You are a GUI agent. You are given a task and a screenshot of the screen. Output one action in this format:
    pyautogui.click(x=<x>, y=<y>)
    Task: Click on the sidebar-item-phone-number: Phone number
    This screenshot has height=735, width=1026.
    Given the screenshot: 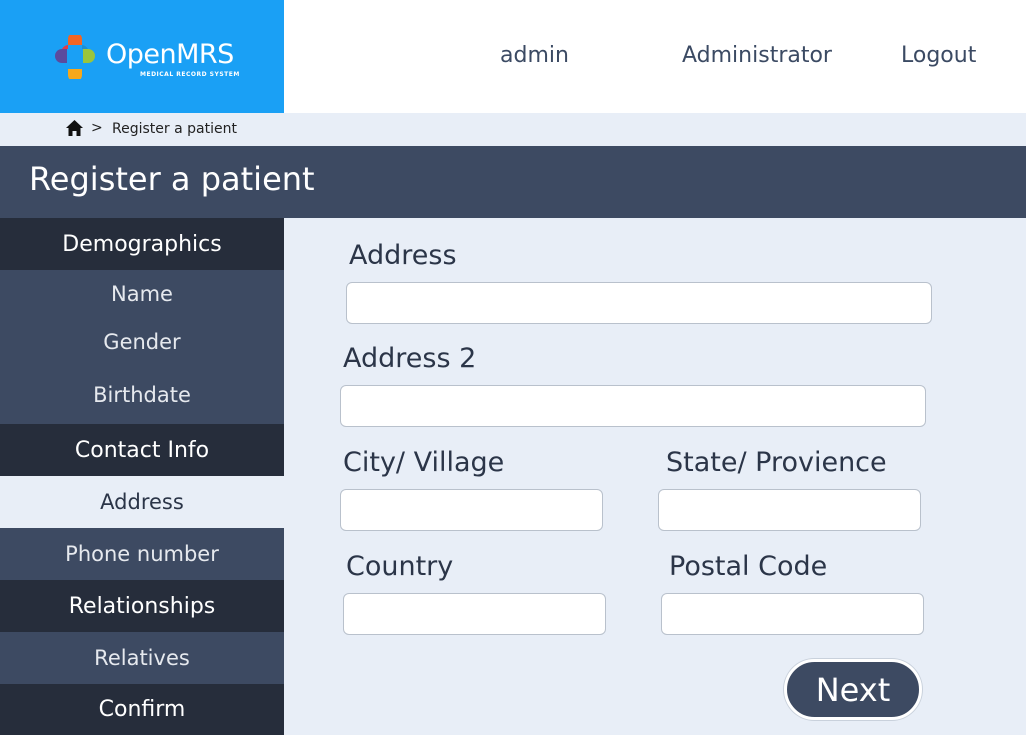 What is the action you would take?
    pyautogui.click(x=142, y=554)
    